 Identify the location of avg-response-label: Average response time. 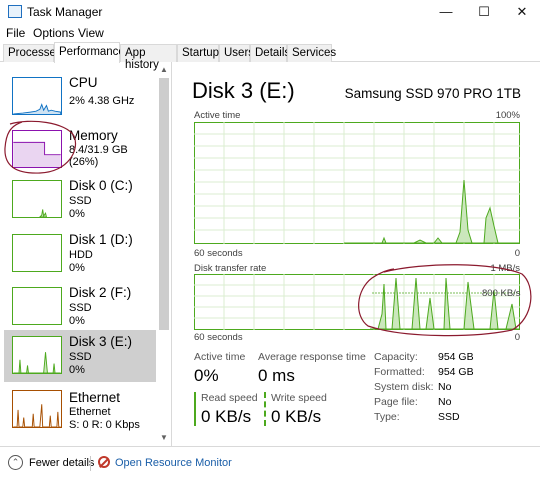
(312, 357).